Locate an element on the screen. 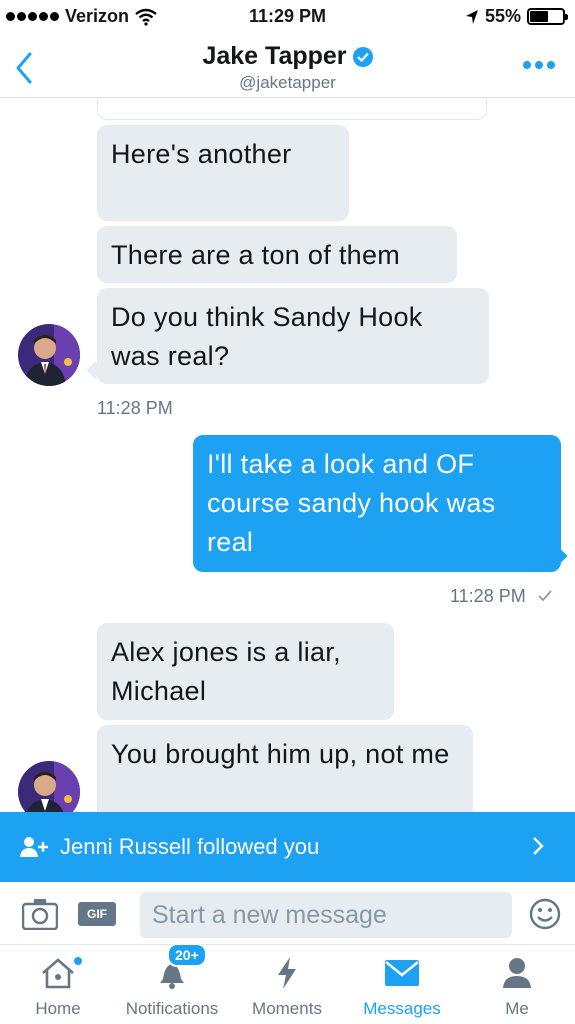  banner-text: Jenni Russell followed you is located at coordinates (190, 846).